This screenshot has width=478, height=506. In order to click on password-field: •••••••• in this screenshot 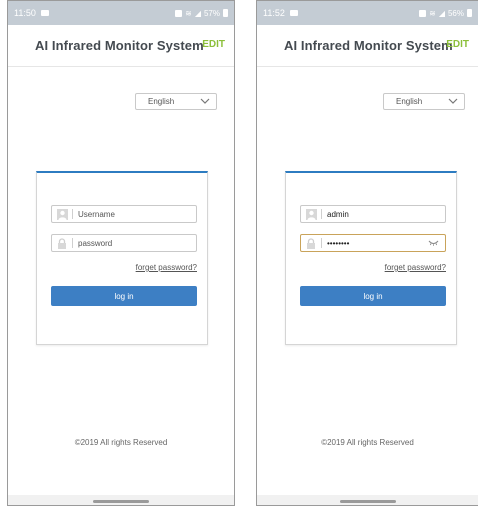, I will do `click(373, 243)`.